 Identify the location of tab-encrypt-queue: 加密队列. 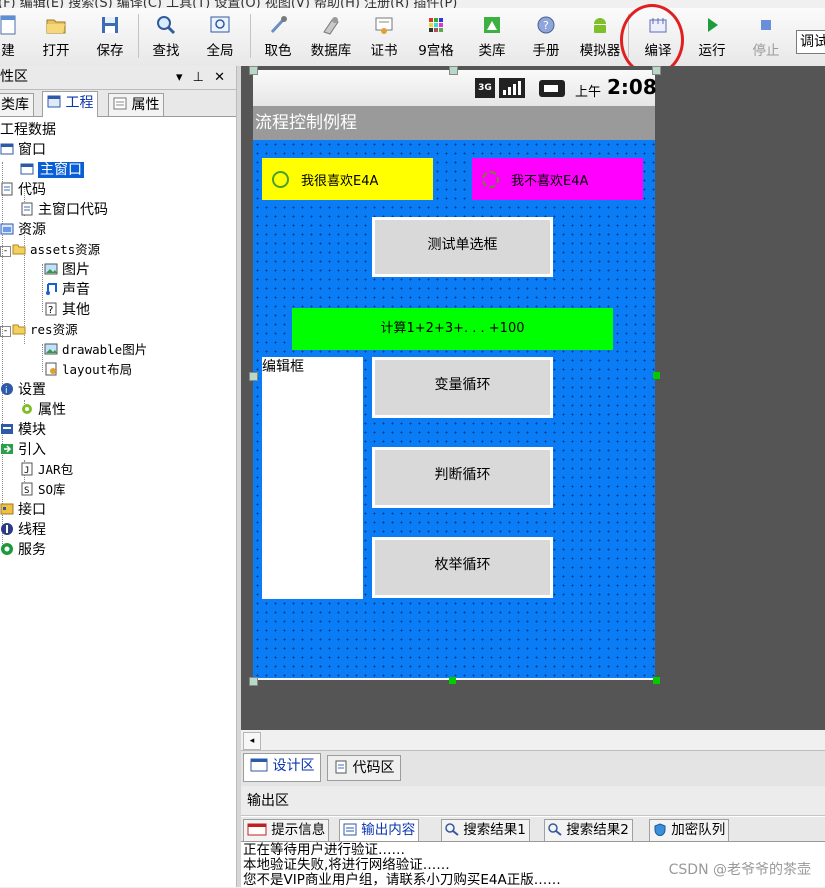
(689, 830).